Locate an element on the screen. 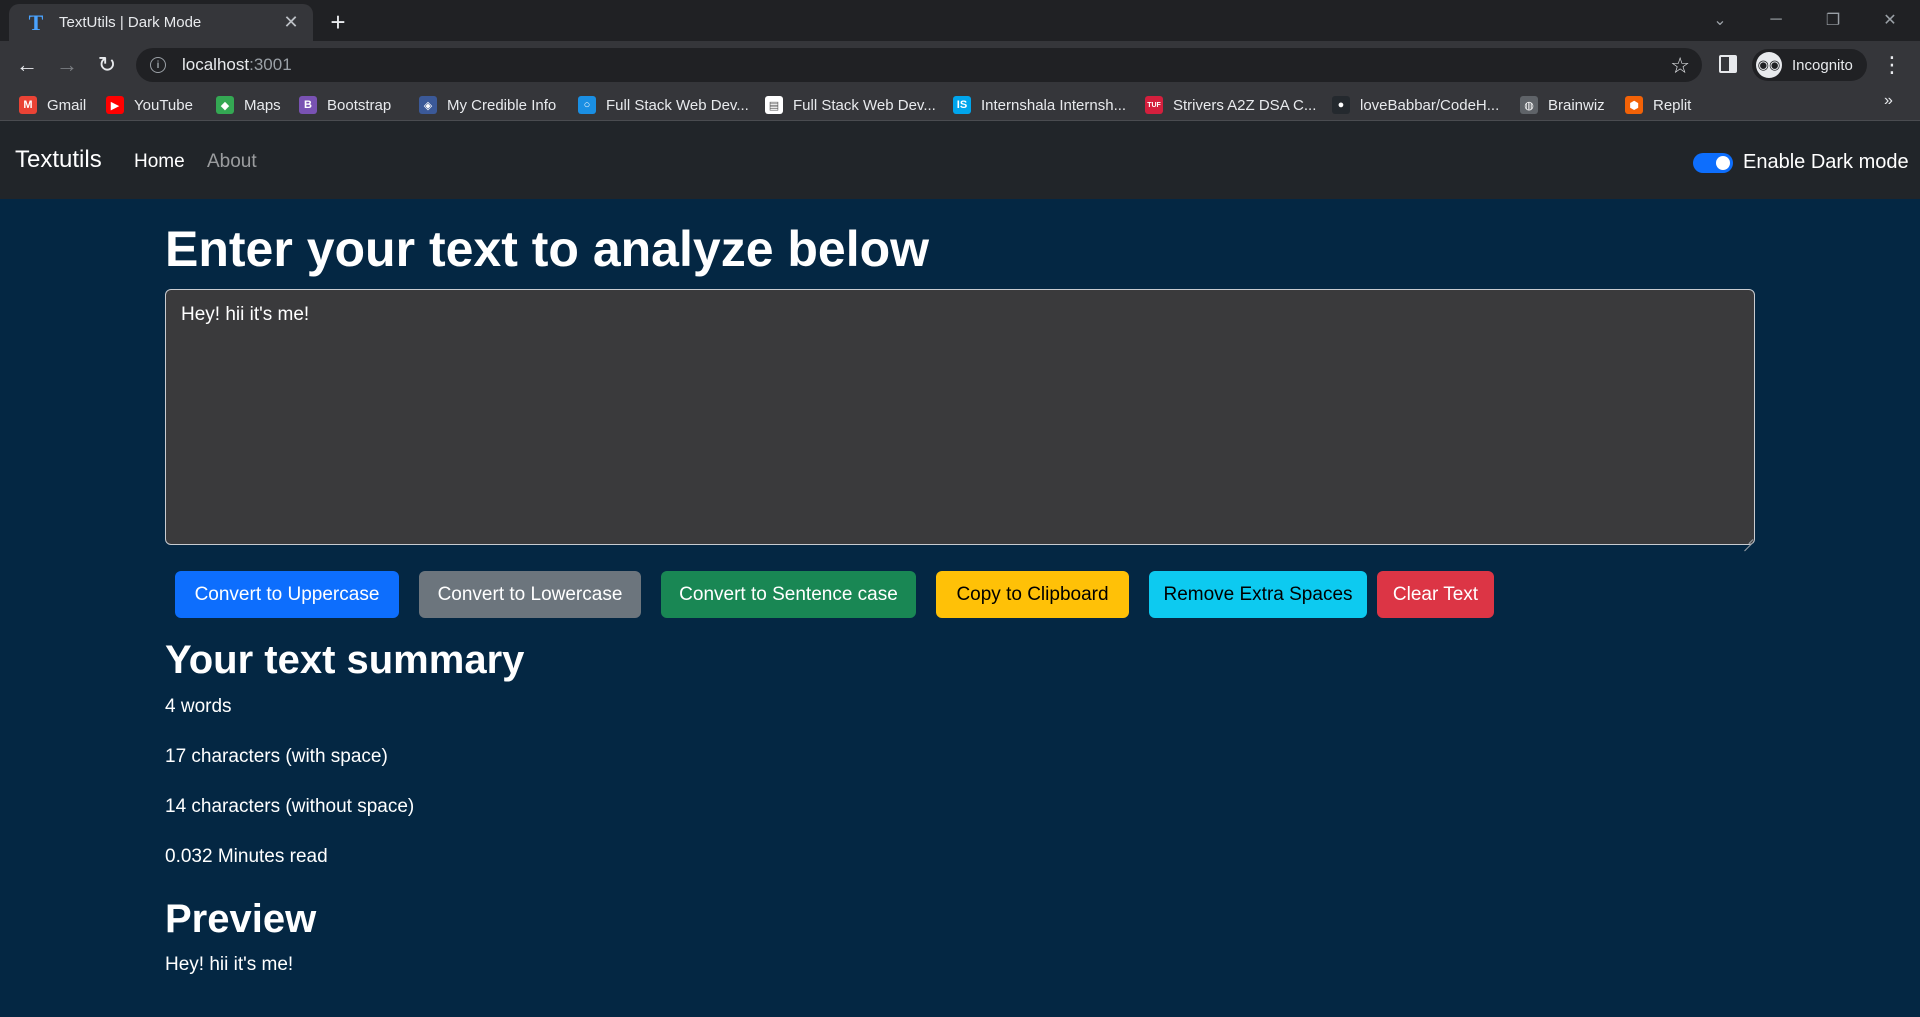  tab-search-chevron-icon: ⌄ is located at coordinates (1720, 20).